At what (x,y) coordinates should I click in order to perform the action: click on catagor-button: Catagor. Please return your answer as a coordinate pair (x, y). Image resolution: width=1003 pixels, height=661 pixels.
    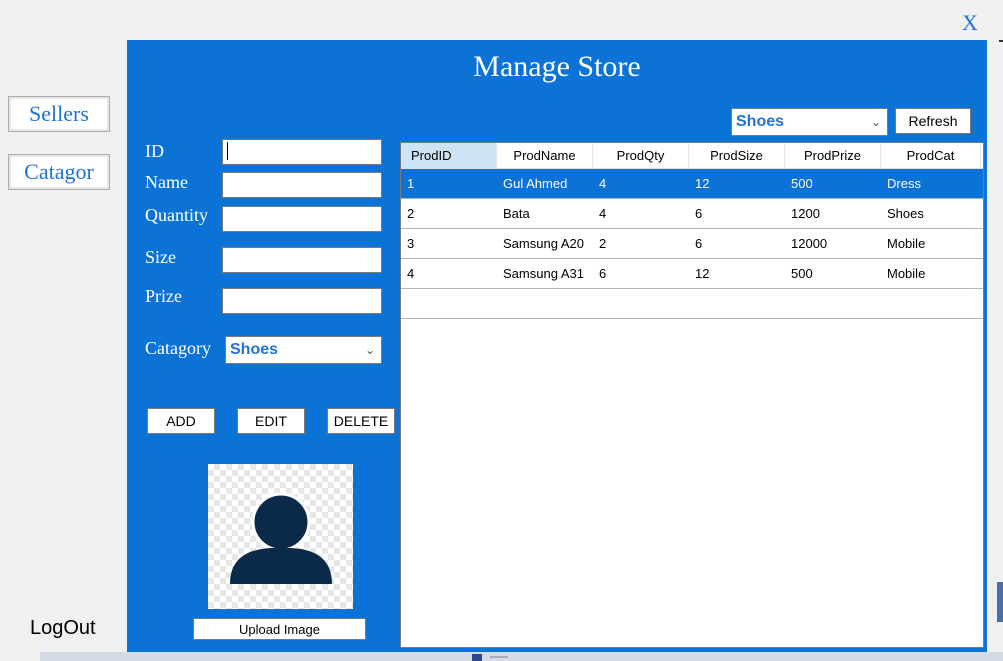
    Looking at the image, I should click on (59, 172).